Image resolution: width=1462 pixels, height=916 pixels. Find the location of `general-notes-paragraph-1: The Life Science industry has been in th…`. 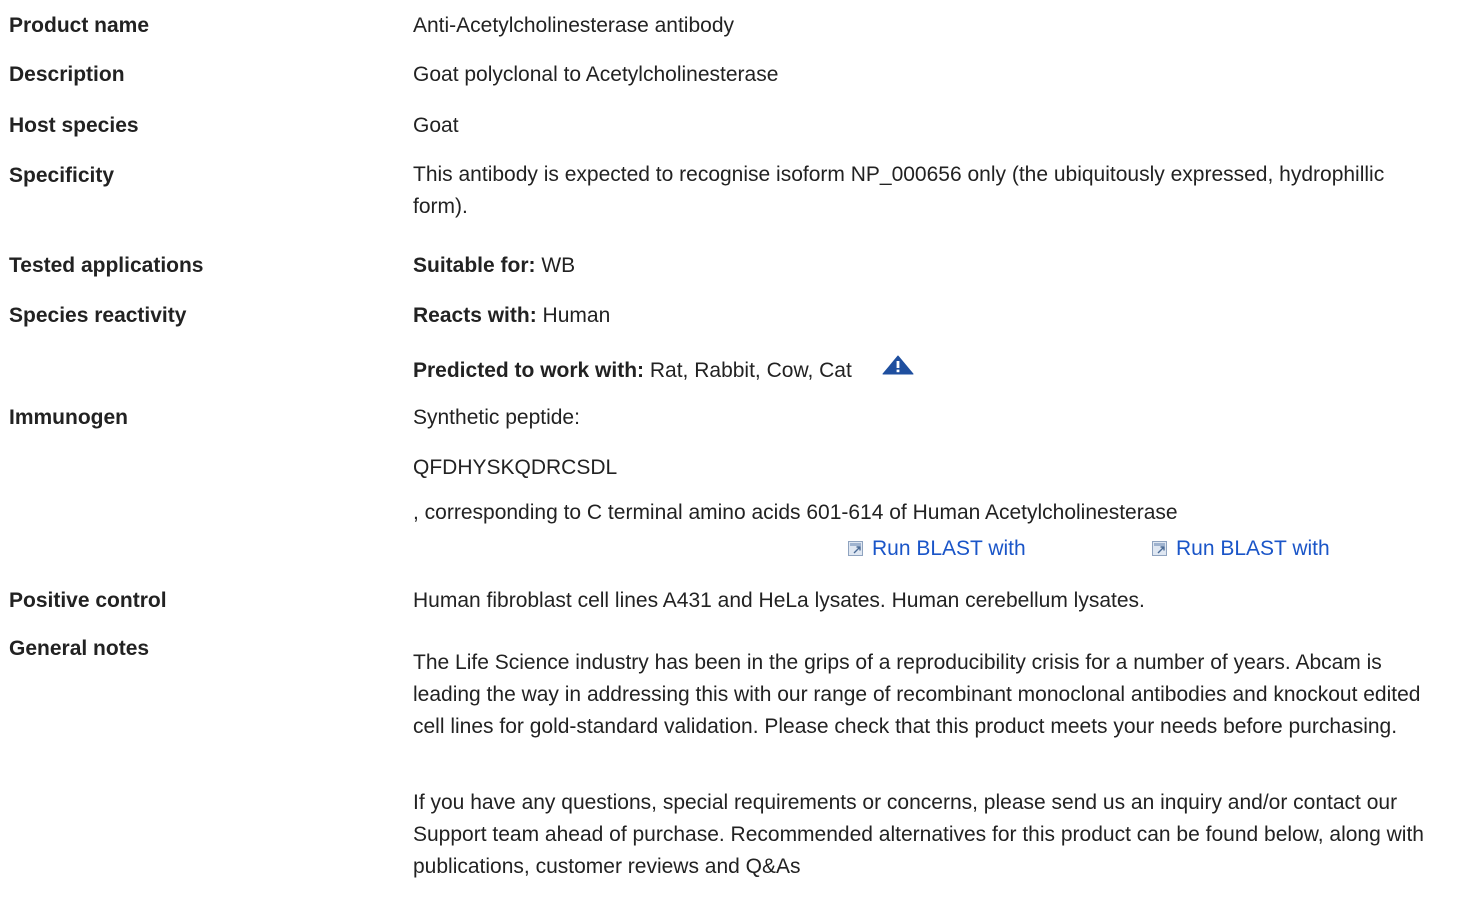

general-notes-paragraph-1: The Life Science industry has been in th… is located at coordinates (917, 694).